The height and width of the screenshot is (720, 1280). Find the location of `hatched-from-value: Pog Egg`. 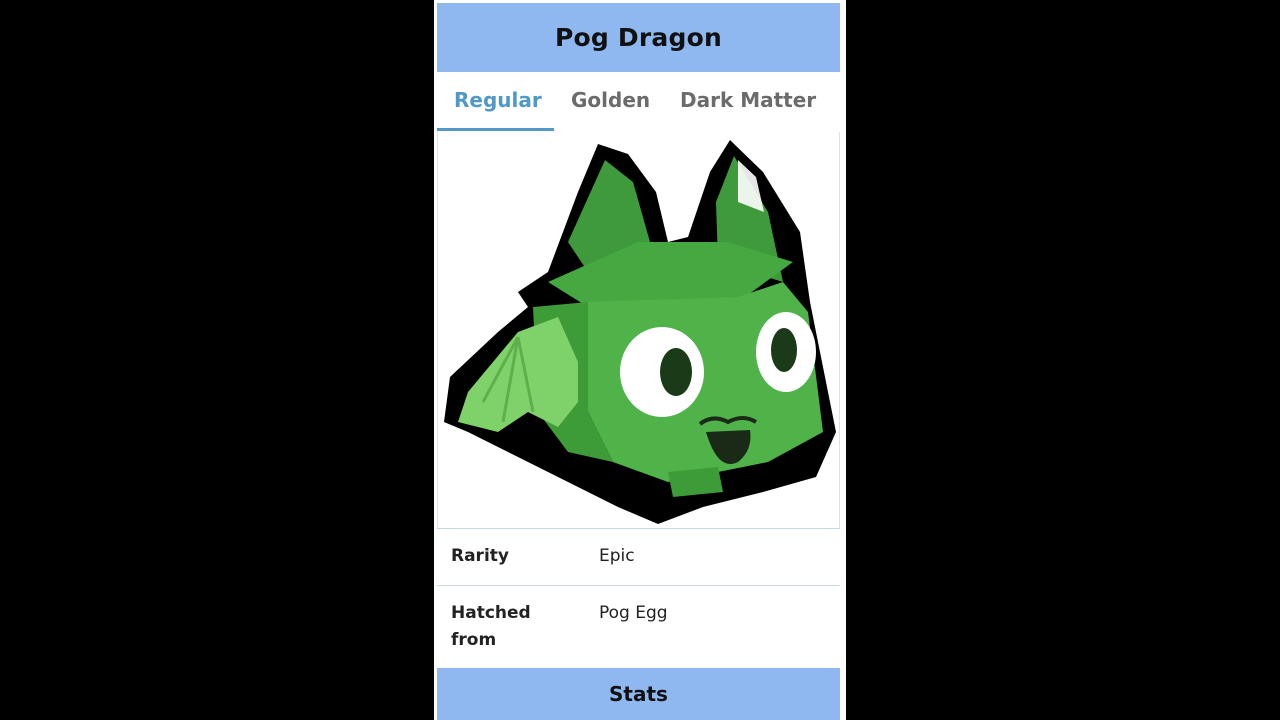

hatched-from-value: Pog Egg is located at coordinates (633, 613).